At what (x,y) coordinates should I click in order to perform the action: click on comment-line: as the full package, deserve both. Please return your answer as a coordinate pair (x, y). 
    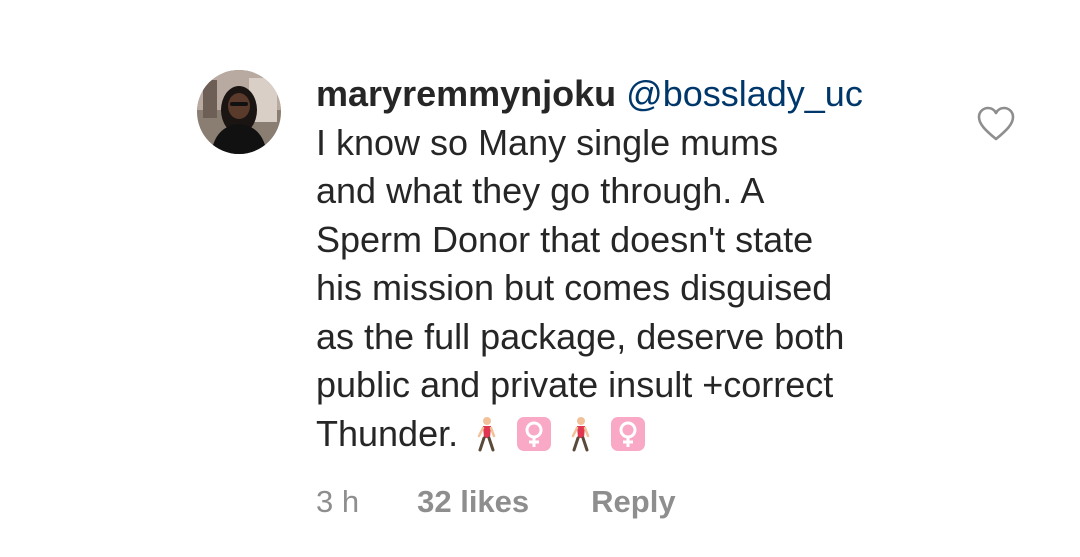
    Looking at the image, I should click on (580, 336).